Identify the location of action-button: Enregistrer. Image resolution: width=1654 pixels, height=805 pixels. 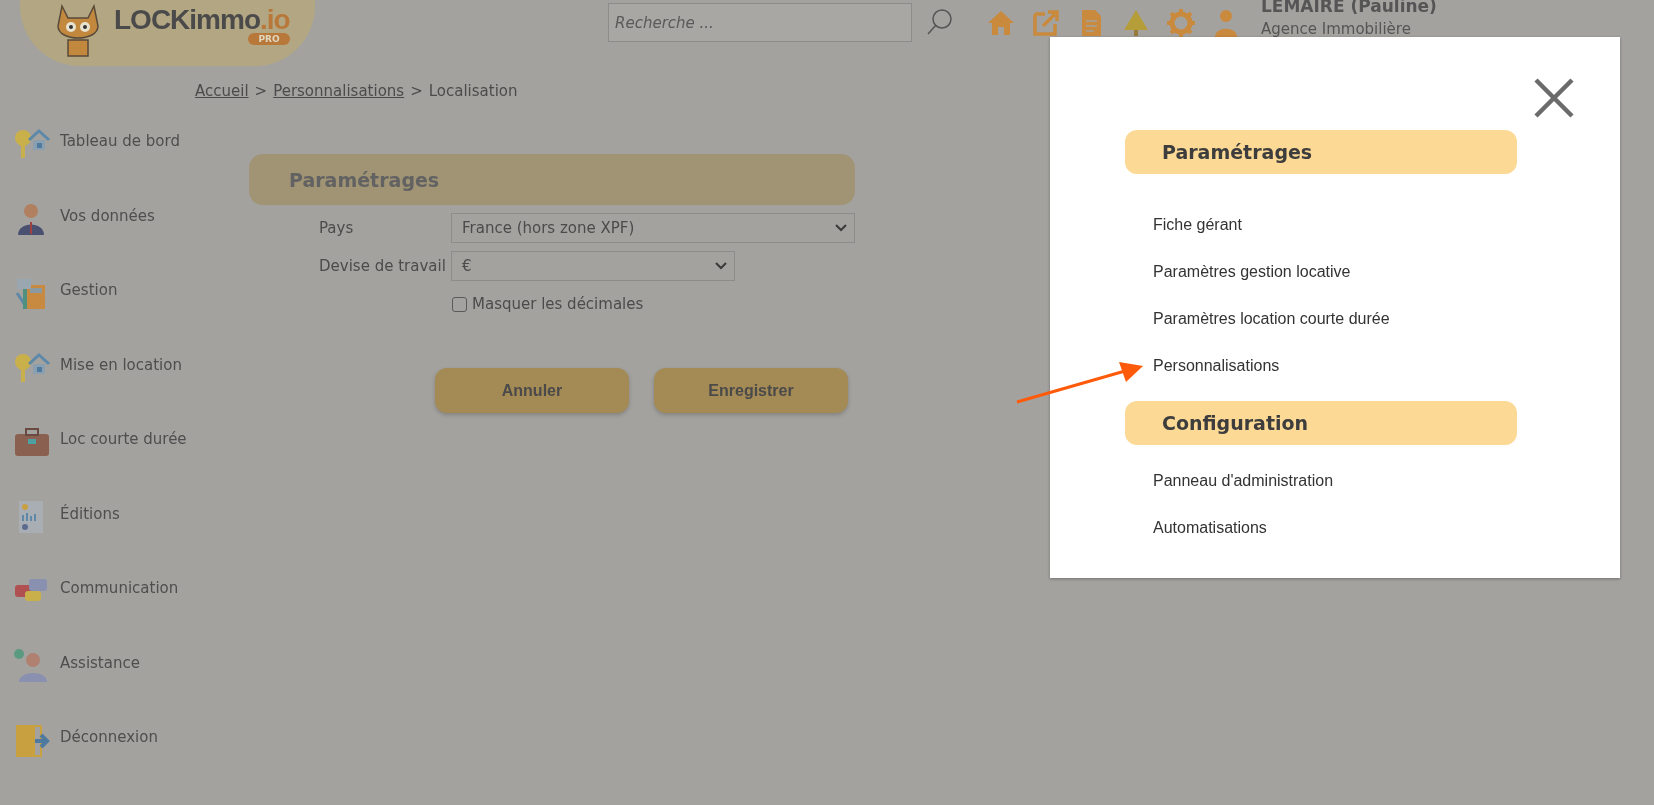
(751, 390).